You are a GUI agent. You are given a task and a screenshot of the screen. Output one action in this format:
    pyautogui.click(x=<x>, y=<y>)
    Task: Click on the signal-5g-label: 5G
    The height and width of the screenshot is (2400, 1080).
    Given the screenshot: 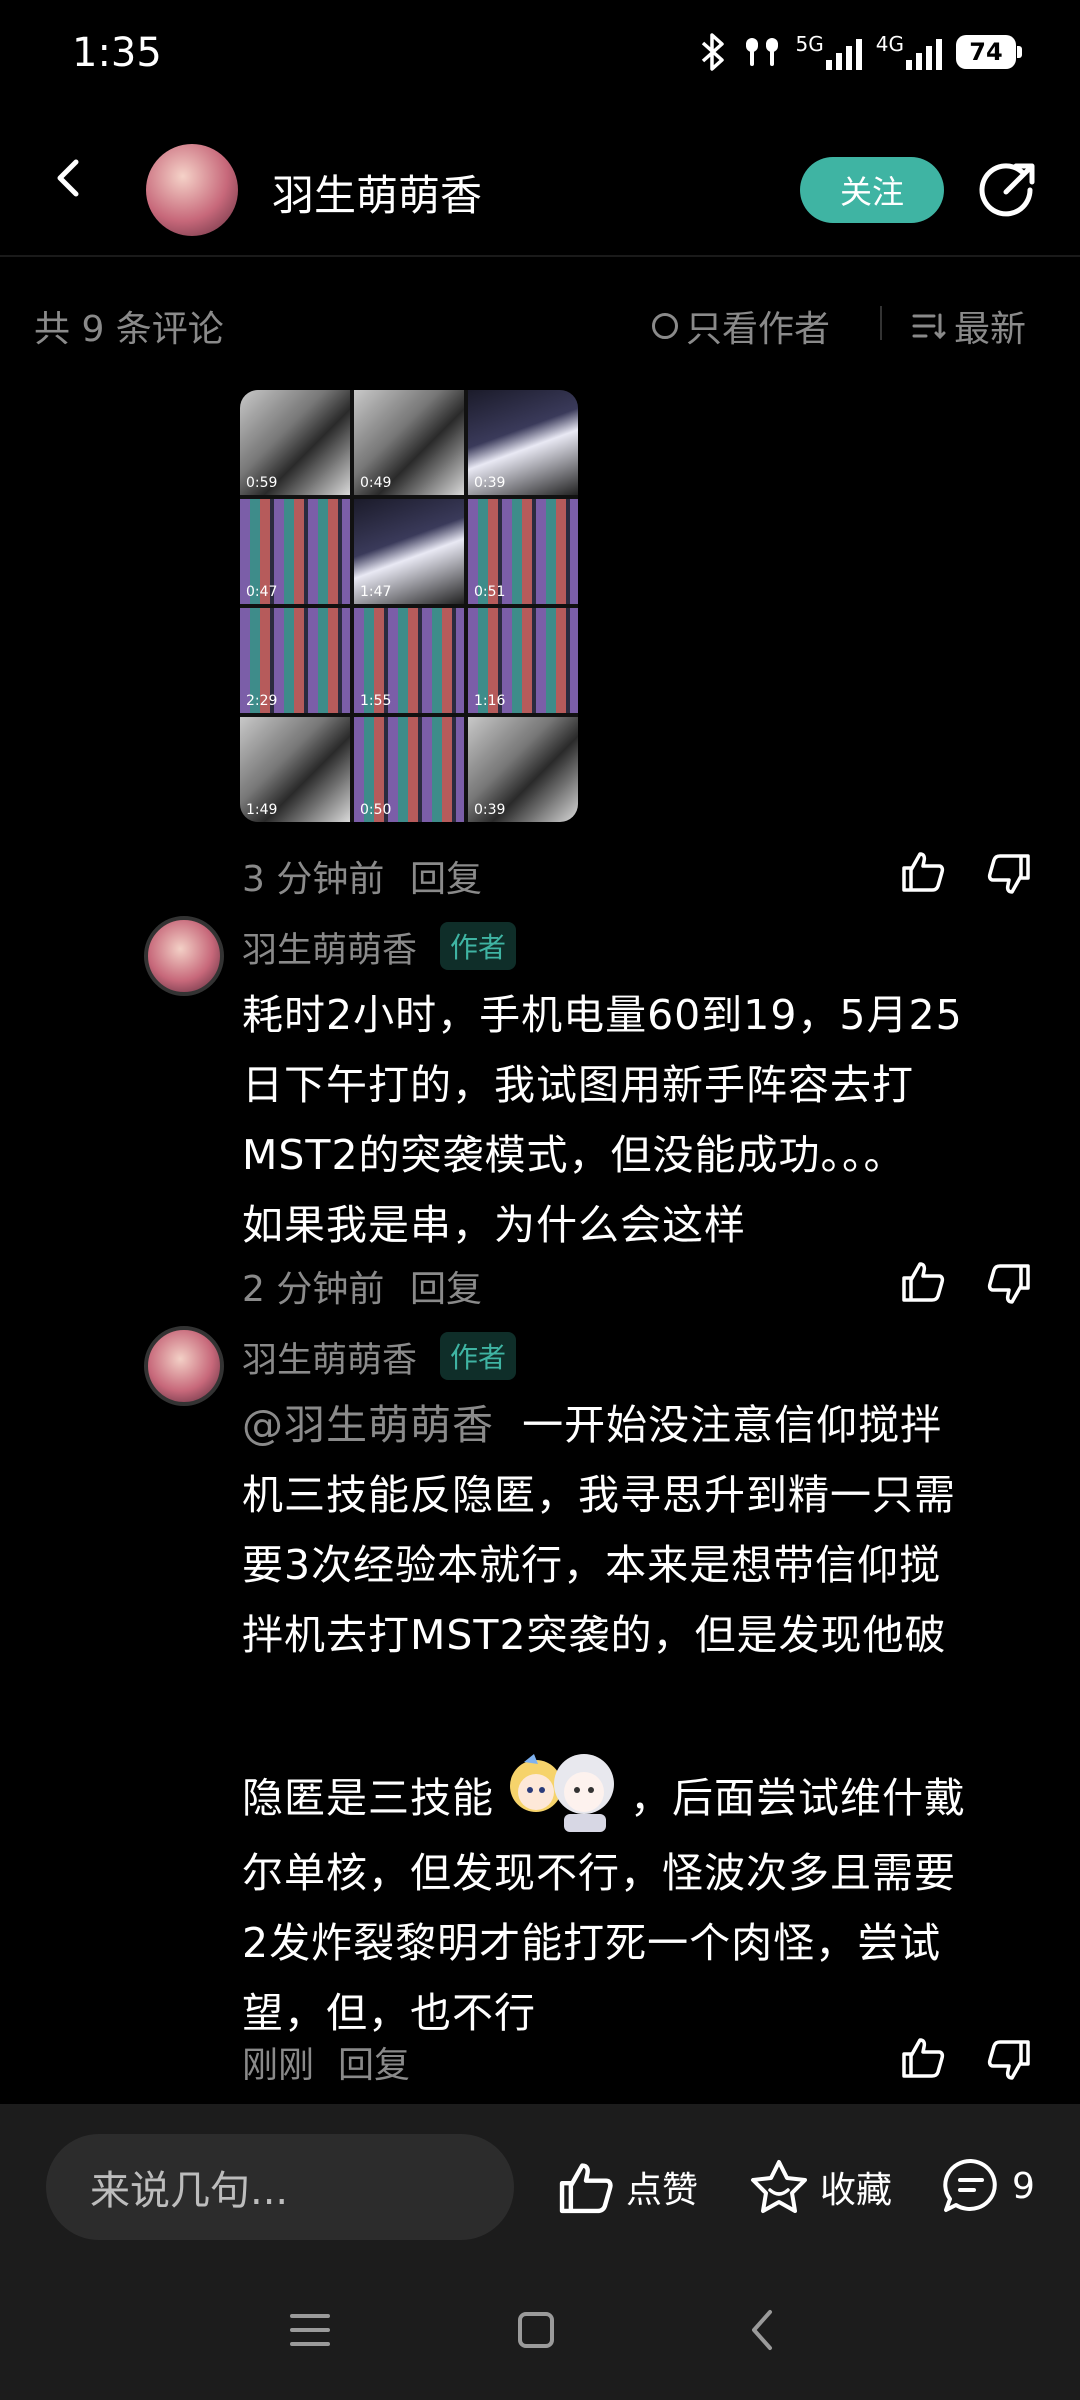 What is the action you would take?
    pyautogui.click(x=809, y=44)
    